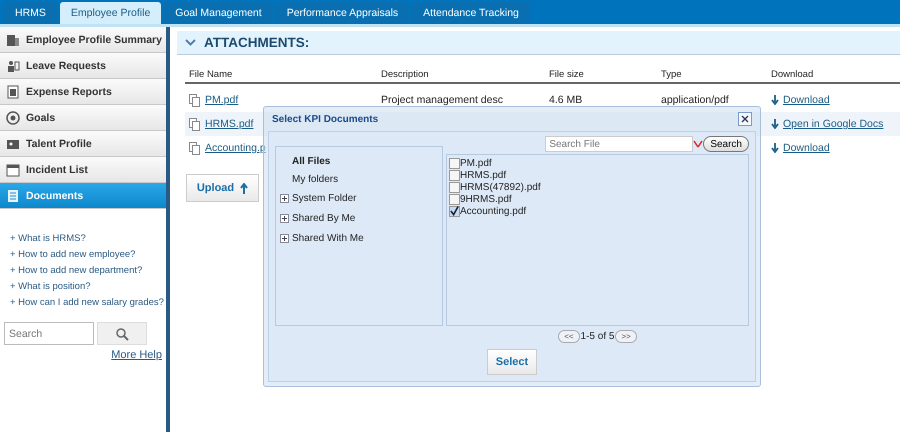 Image resolution: width=900 pixels, height=432 pixels. What do you see at coordinates (13, 117) in the screenshot?
I see `target-icon` at bounding box center [13, 117].